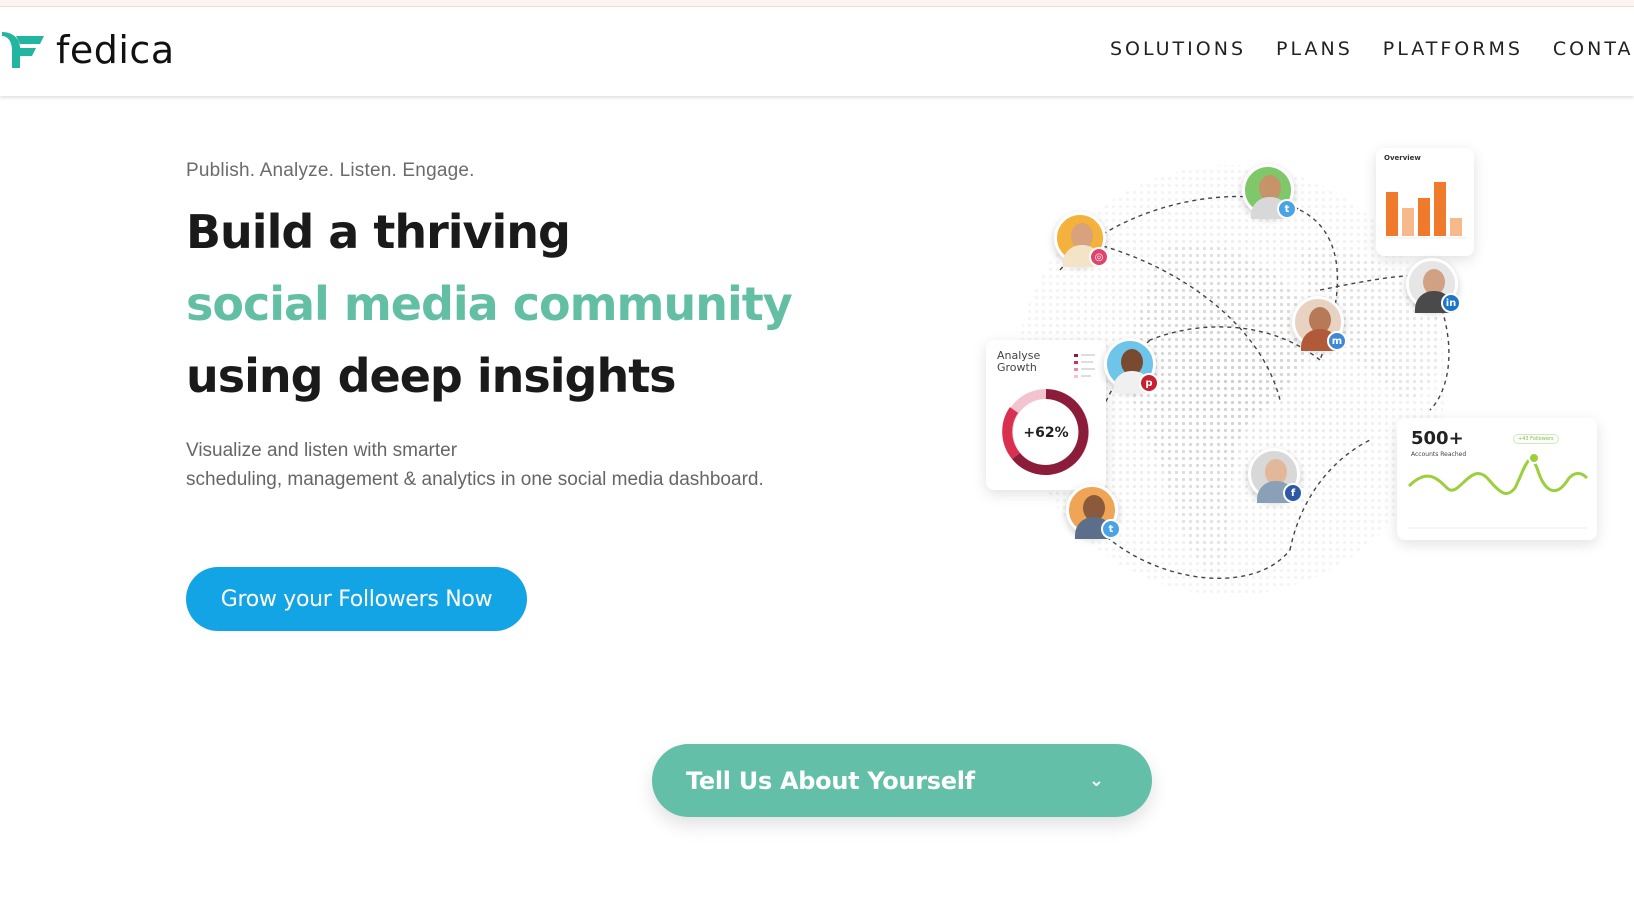 The height and width of the screenshot is (919, 1634). I want to click on logo-text: fedica, so click(115, 50).